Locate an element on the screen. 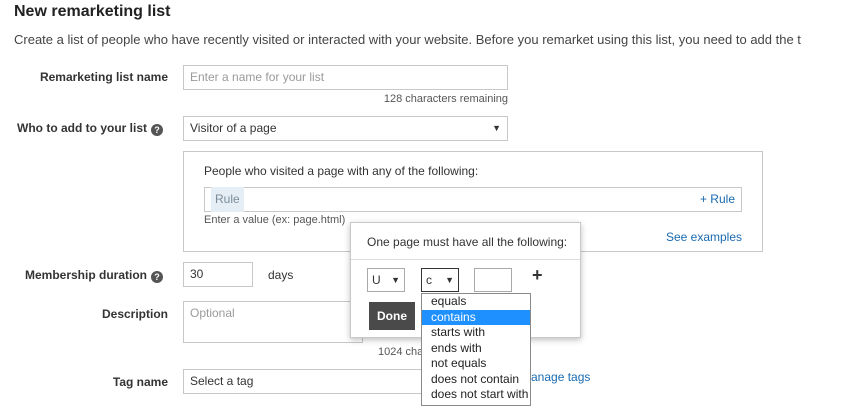 Image resolution: width=858 pixels, height=406 pixels. rule-hint: Enter a value (ex: page.html) is located at coordinates (275, 220).